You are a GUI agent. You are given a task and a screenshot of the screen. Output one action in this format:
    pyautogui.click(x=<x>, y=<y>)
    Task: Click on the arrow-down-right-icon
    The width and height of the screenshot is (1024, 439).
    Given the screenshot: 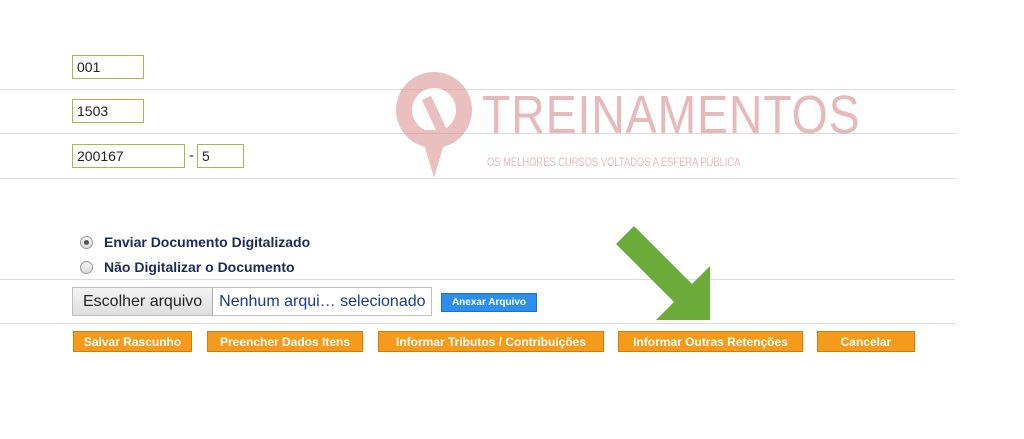 What is the action you would take?
    pyautogui.click(x=663, y=273)
    